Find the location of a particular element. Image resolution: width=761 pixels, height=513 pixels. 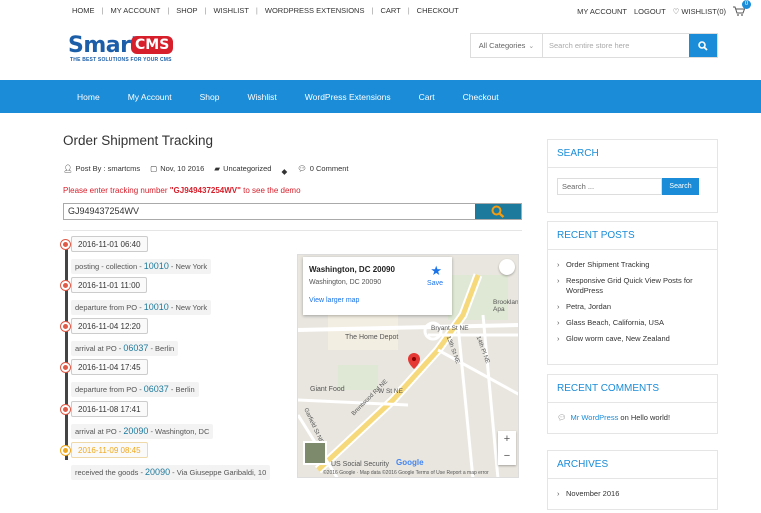

nav-cart: Cart is located at coordinates (427, 97).